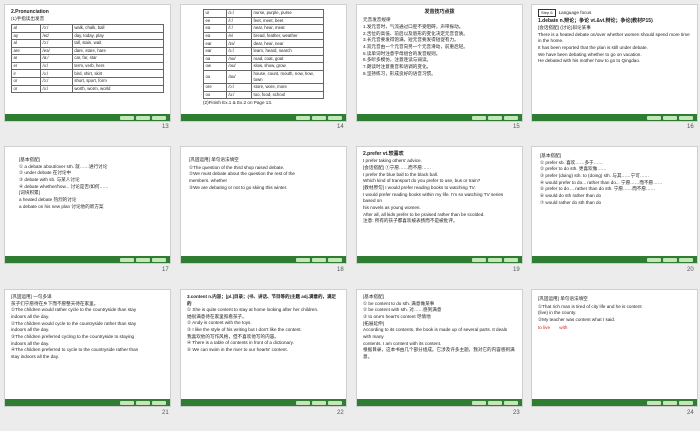 The image size is (700, 431). What do you see at coordinates (263, 95) in the screenshot?
I see `table-row: oo/uː/too, food, school` at bounding box center [263, 95].